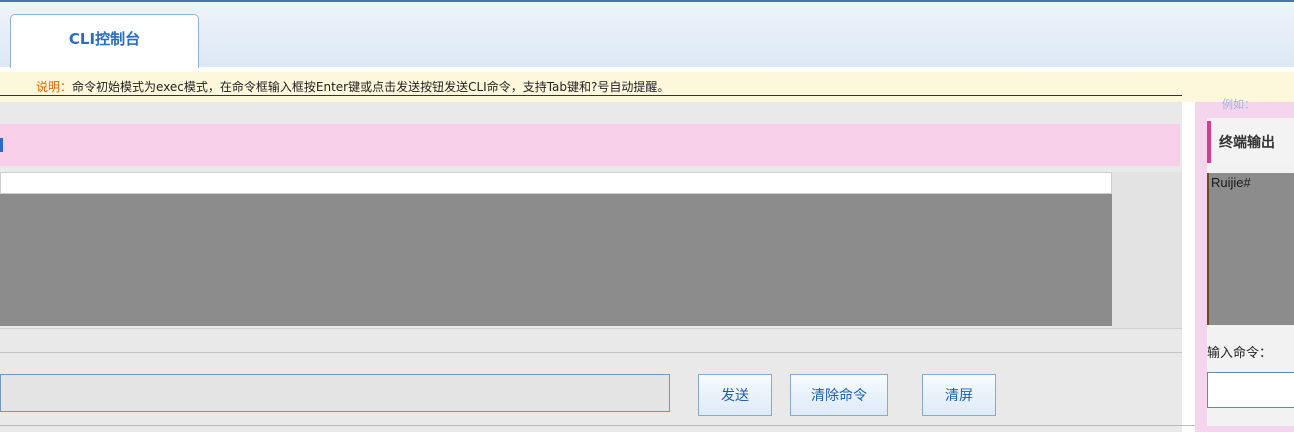 This screenshot has height=432, width=1294. I want to click on clear-screen-button: 清屏, so click(959, 395).